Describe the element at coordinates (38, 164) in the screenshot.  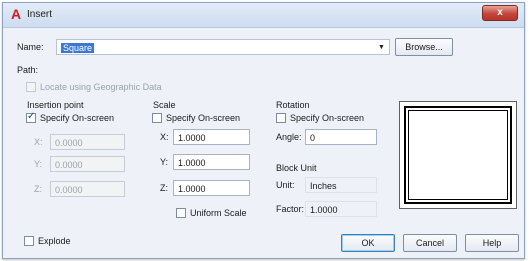
I see `insertion-y-label: Y:` at that location.